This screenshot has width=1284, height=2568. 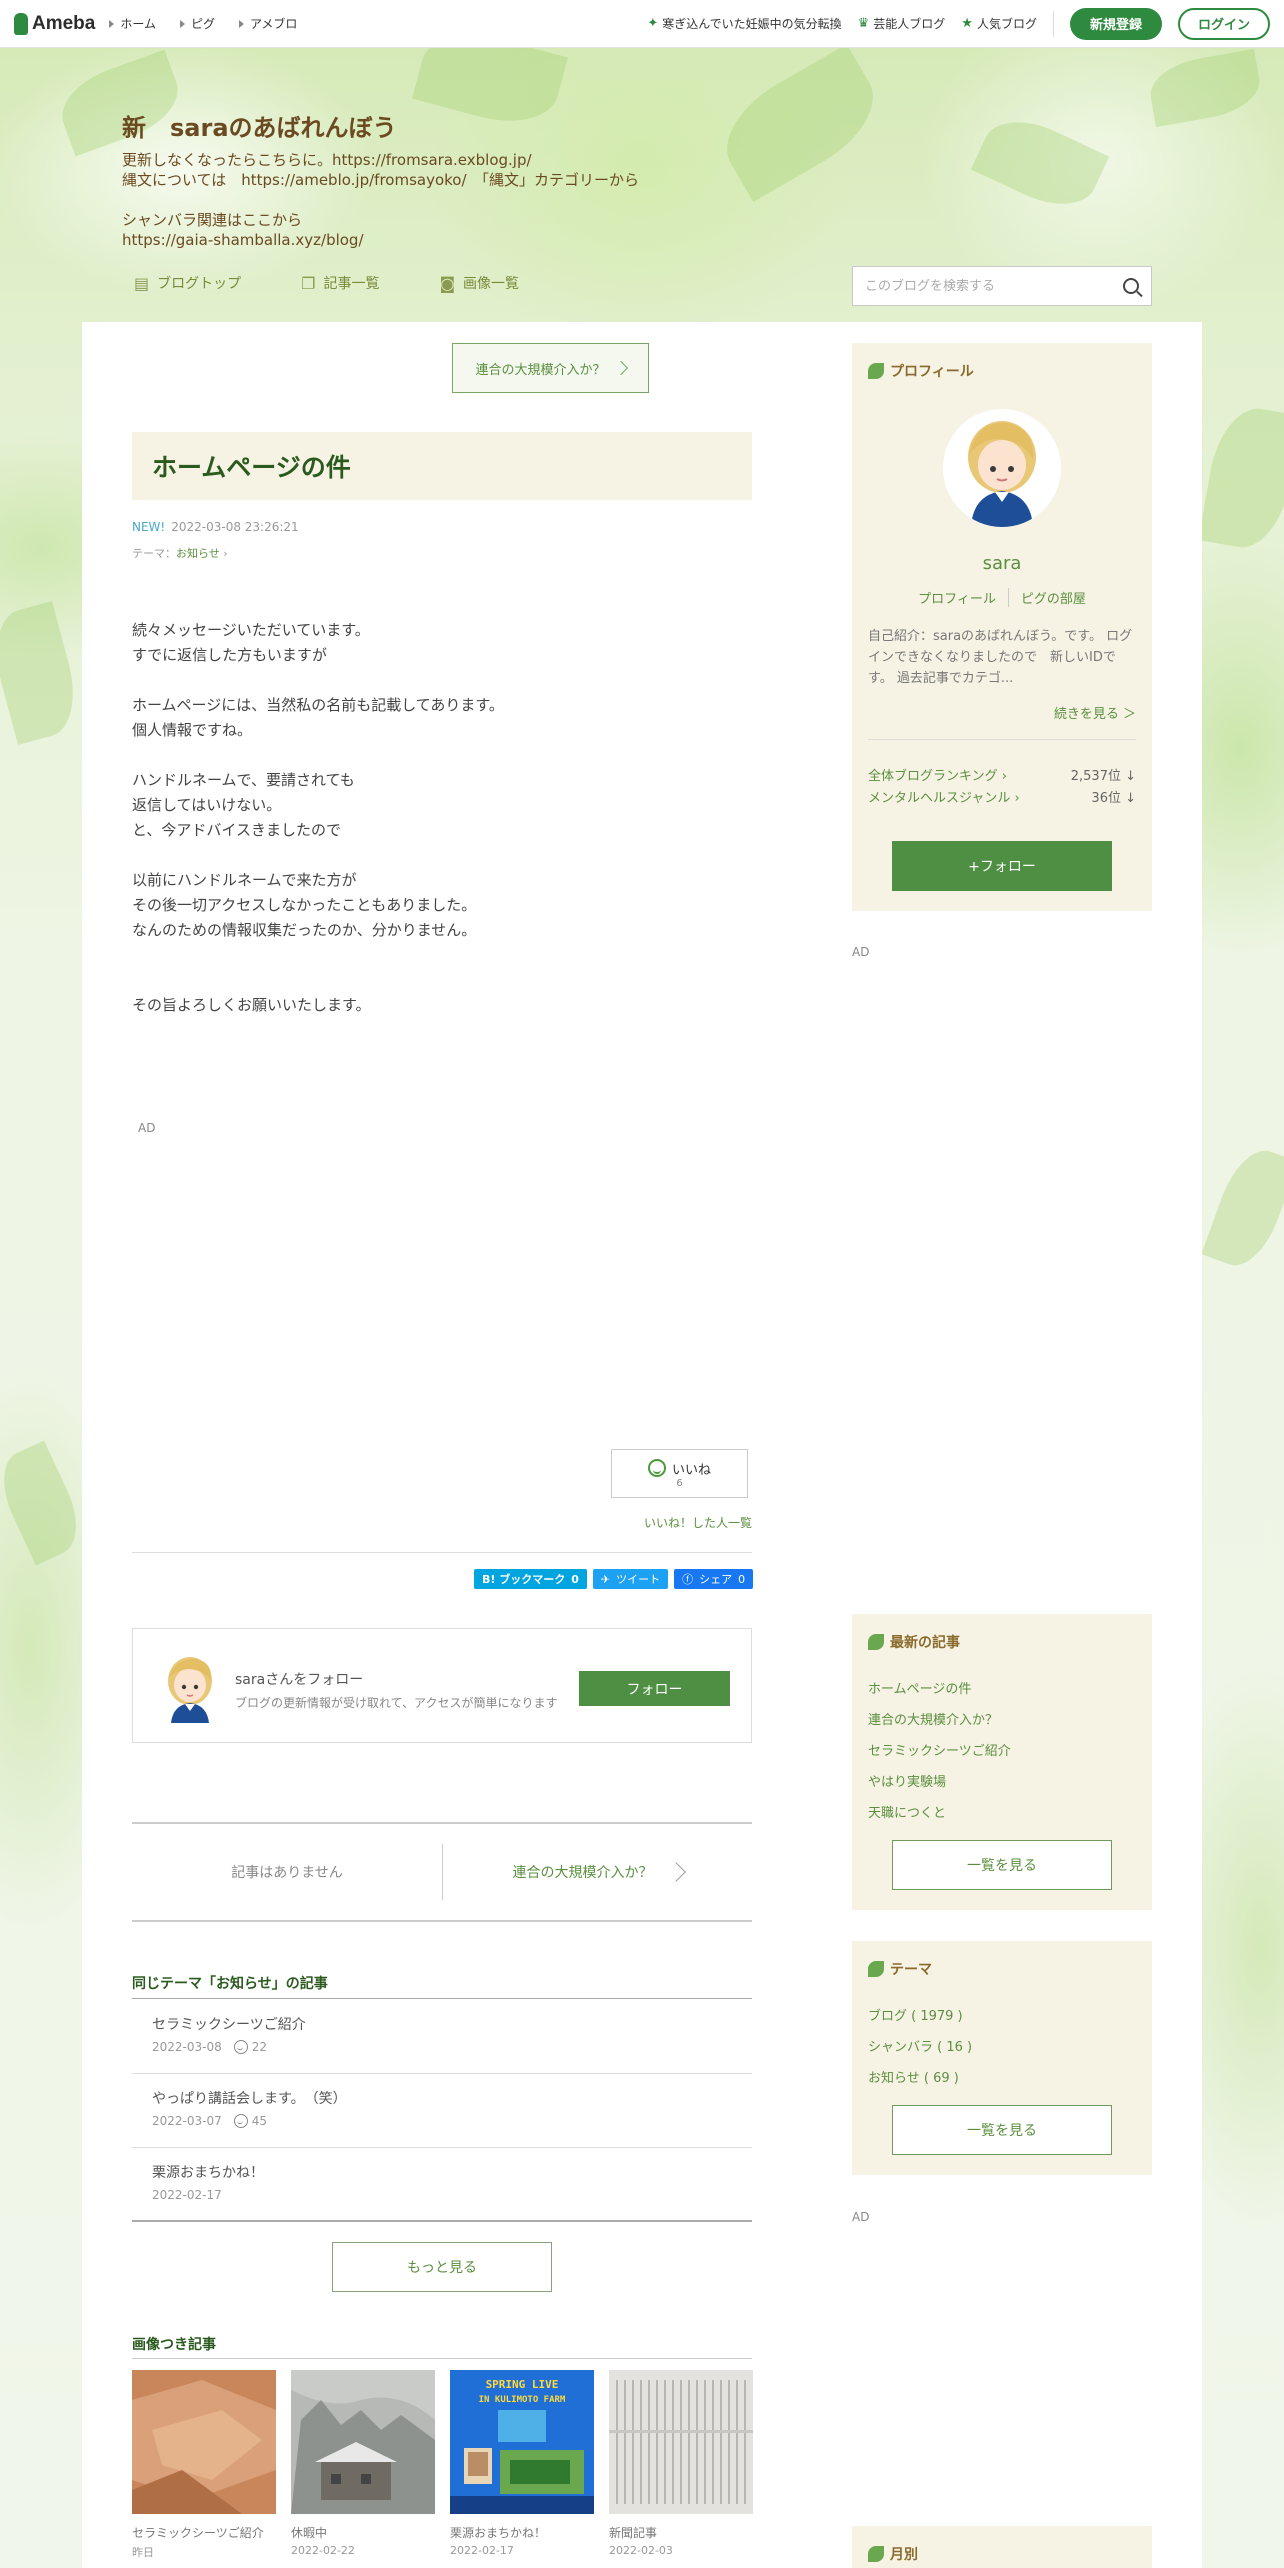 What do you see at coordinates (1053, 597) in the screenshot?
I see `pigg-room-link: ピグの部屋` at bounding box center [1053, 597].